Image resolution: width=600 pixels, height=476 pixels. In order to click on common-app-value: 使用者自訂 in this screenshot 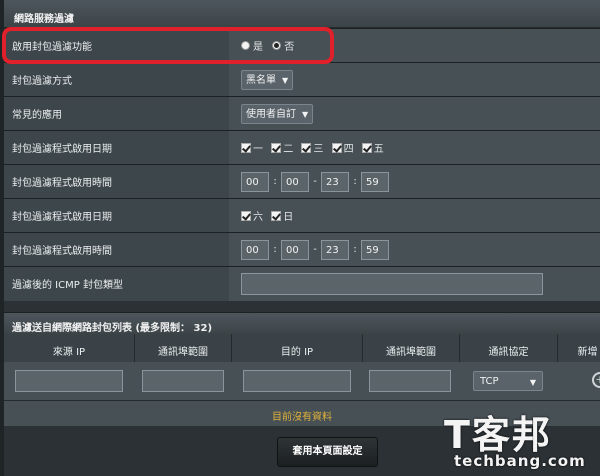, I will do `click(271, 114)`.